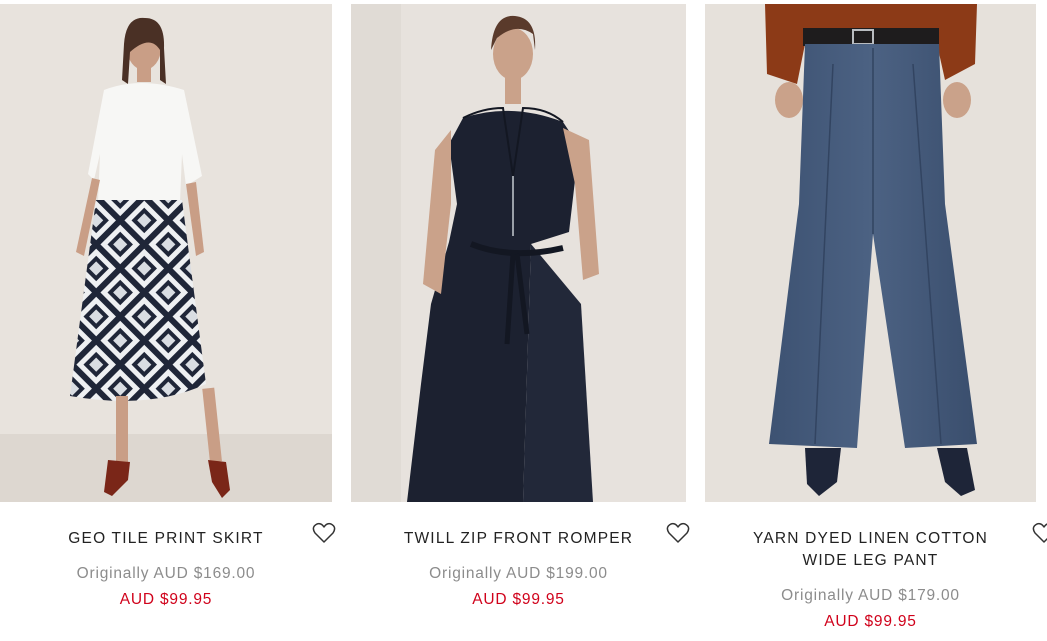 This screenshot has width=1047, height=641. What do you see at coordinates (518, 539) in the screenshot?
I see `product-name: TWILL ZIP FRONT ROMPER` at bounding box center [518, 539].